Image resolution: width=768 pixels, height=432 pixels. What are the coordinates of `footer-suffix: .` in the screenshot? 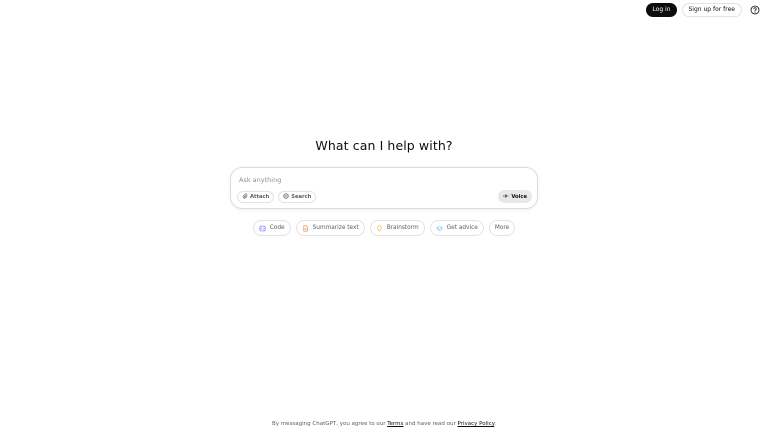 It's located at (495, 424).